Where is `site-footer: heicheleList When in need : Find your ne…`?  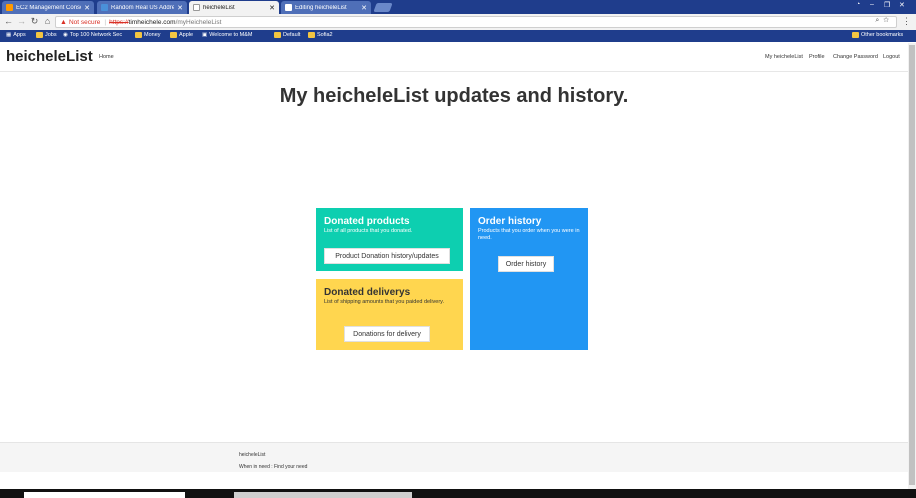
site-footer: heicheleList When in need : Find your ne… is located at coordinates (454, 457).